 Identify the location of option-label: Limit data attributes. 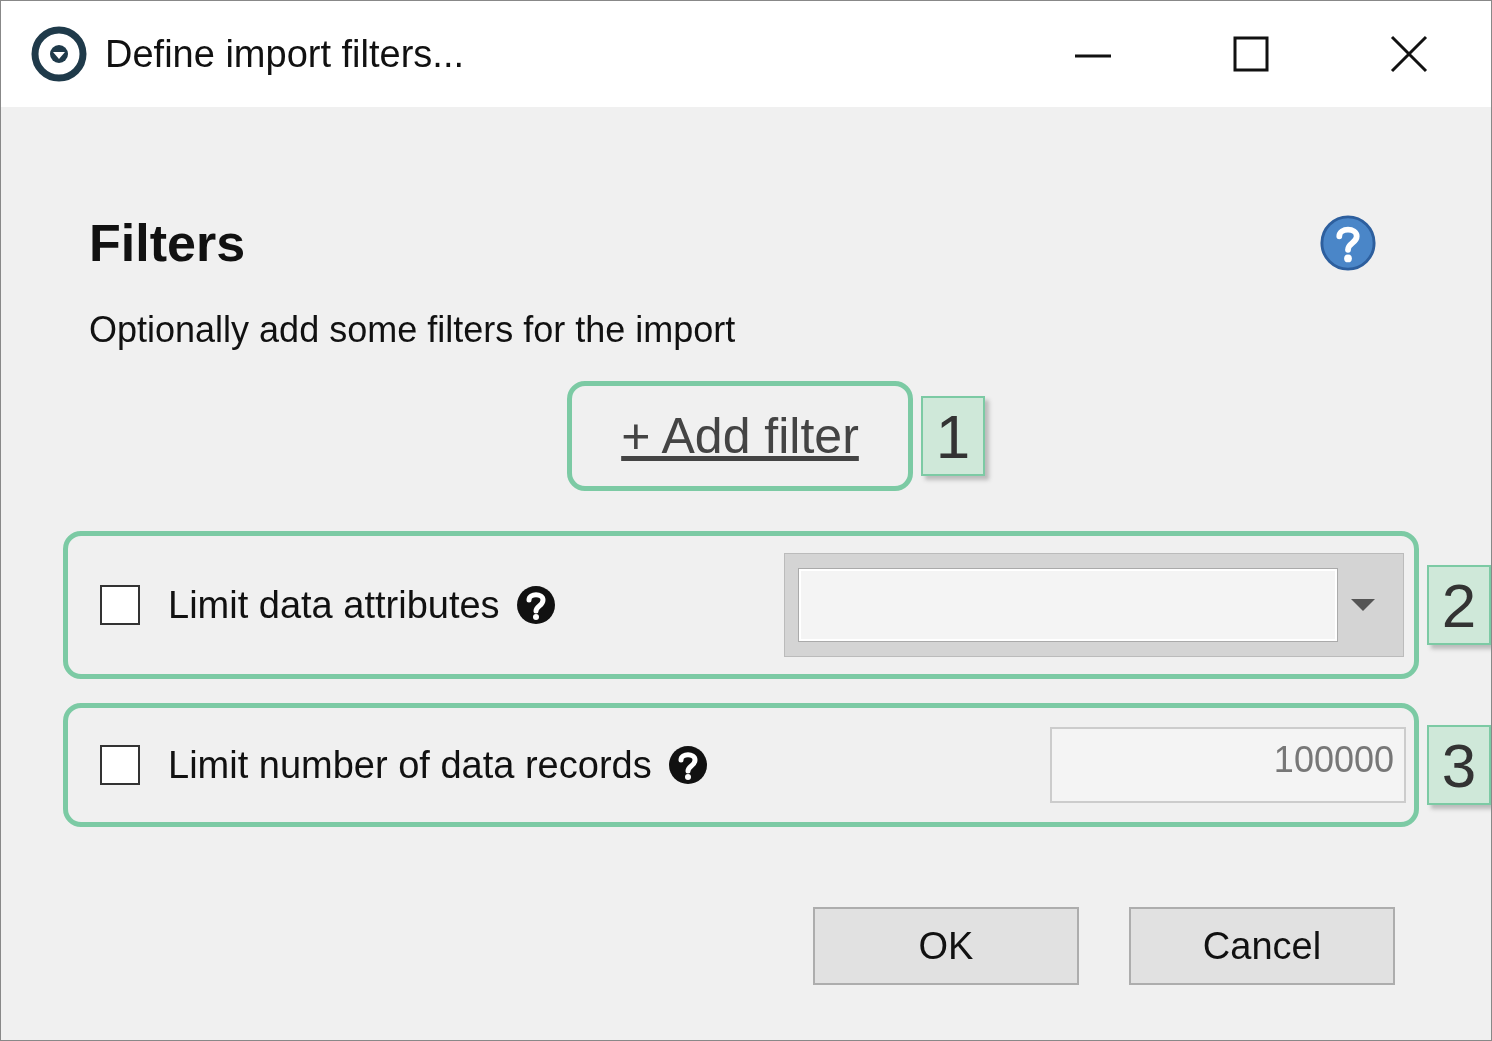
(334, 605).